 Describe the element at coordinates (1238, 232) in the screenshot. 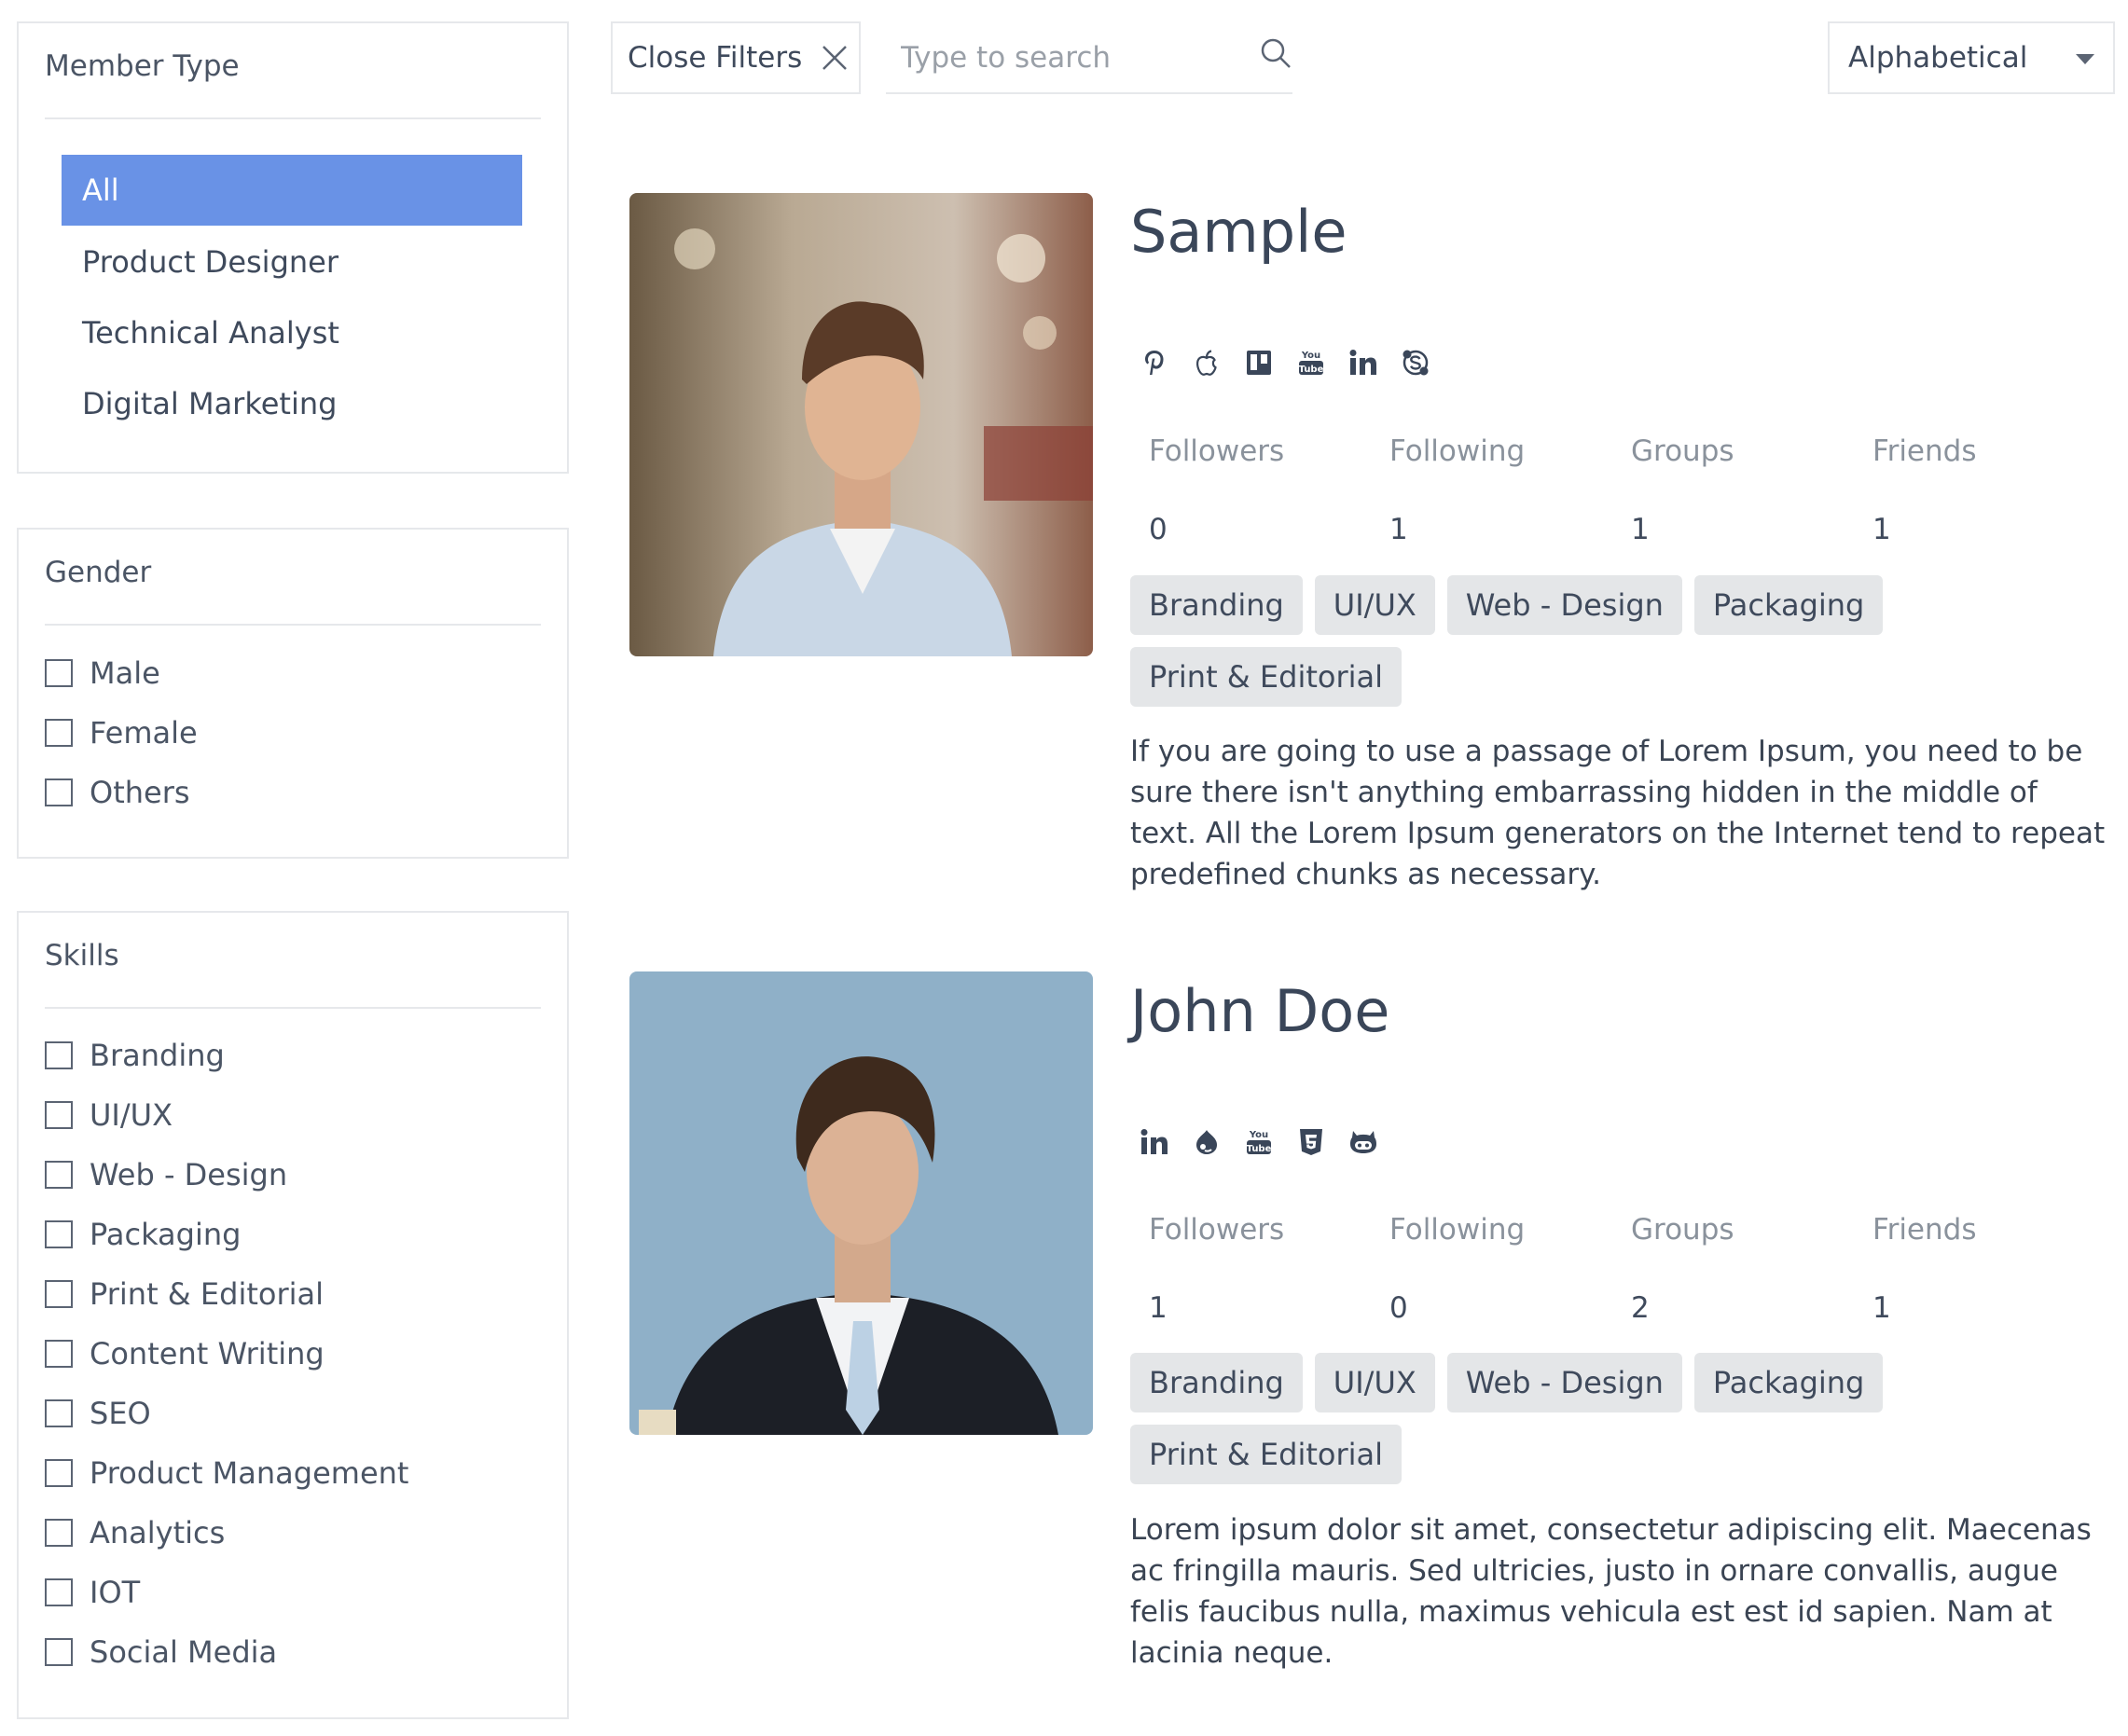

I see `member-name: Sample` at that location.